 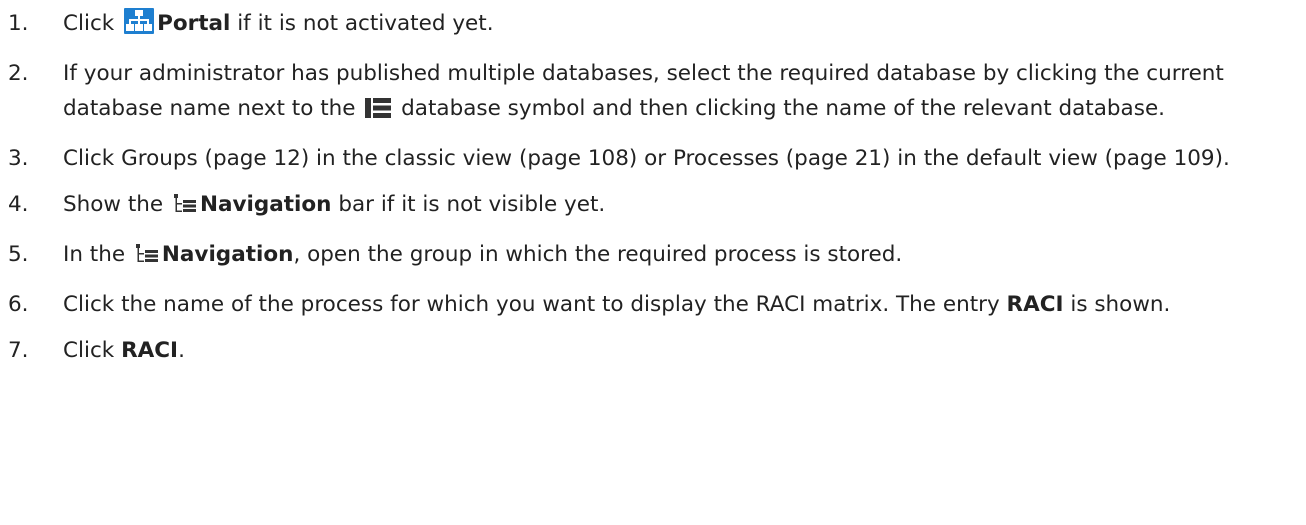 What do you see at coordinates (18, 23) in the screenshot?
I see `step-number: 1.` at bounding box center [18, 23].